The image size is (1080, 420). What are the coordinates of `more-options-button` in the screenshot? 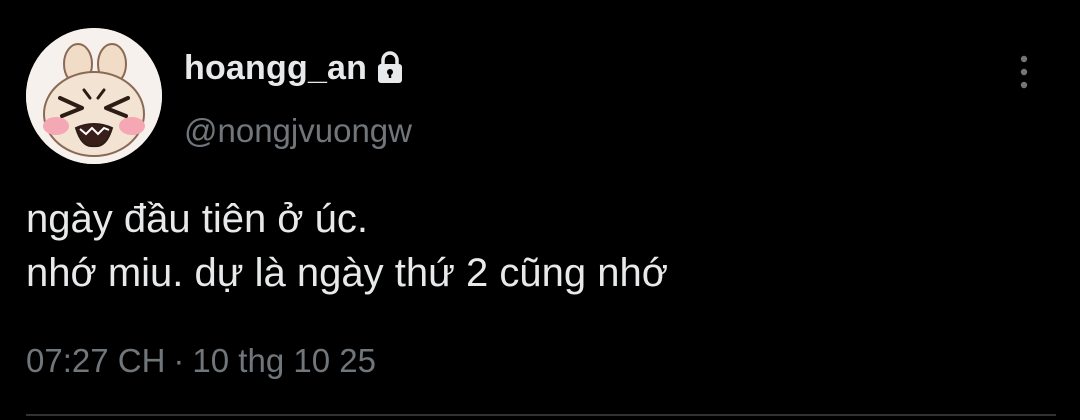 It's located at (1024, 72).